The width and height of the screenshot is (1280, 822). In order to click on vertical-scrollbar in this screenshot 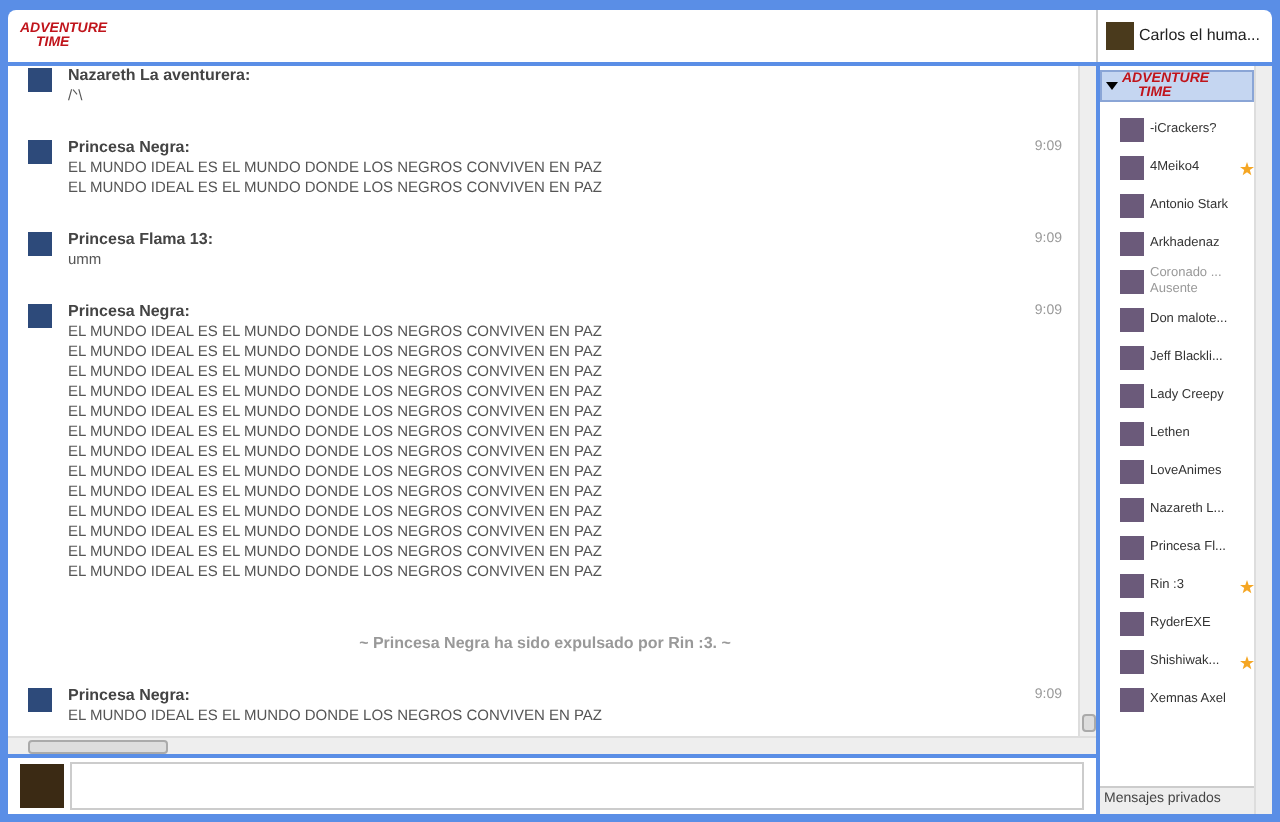, I will do `click(1087, 401)`.